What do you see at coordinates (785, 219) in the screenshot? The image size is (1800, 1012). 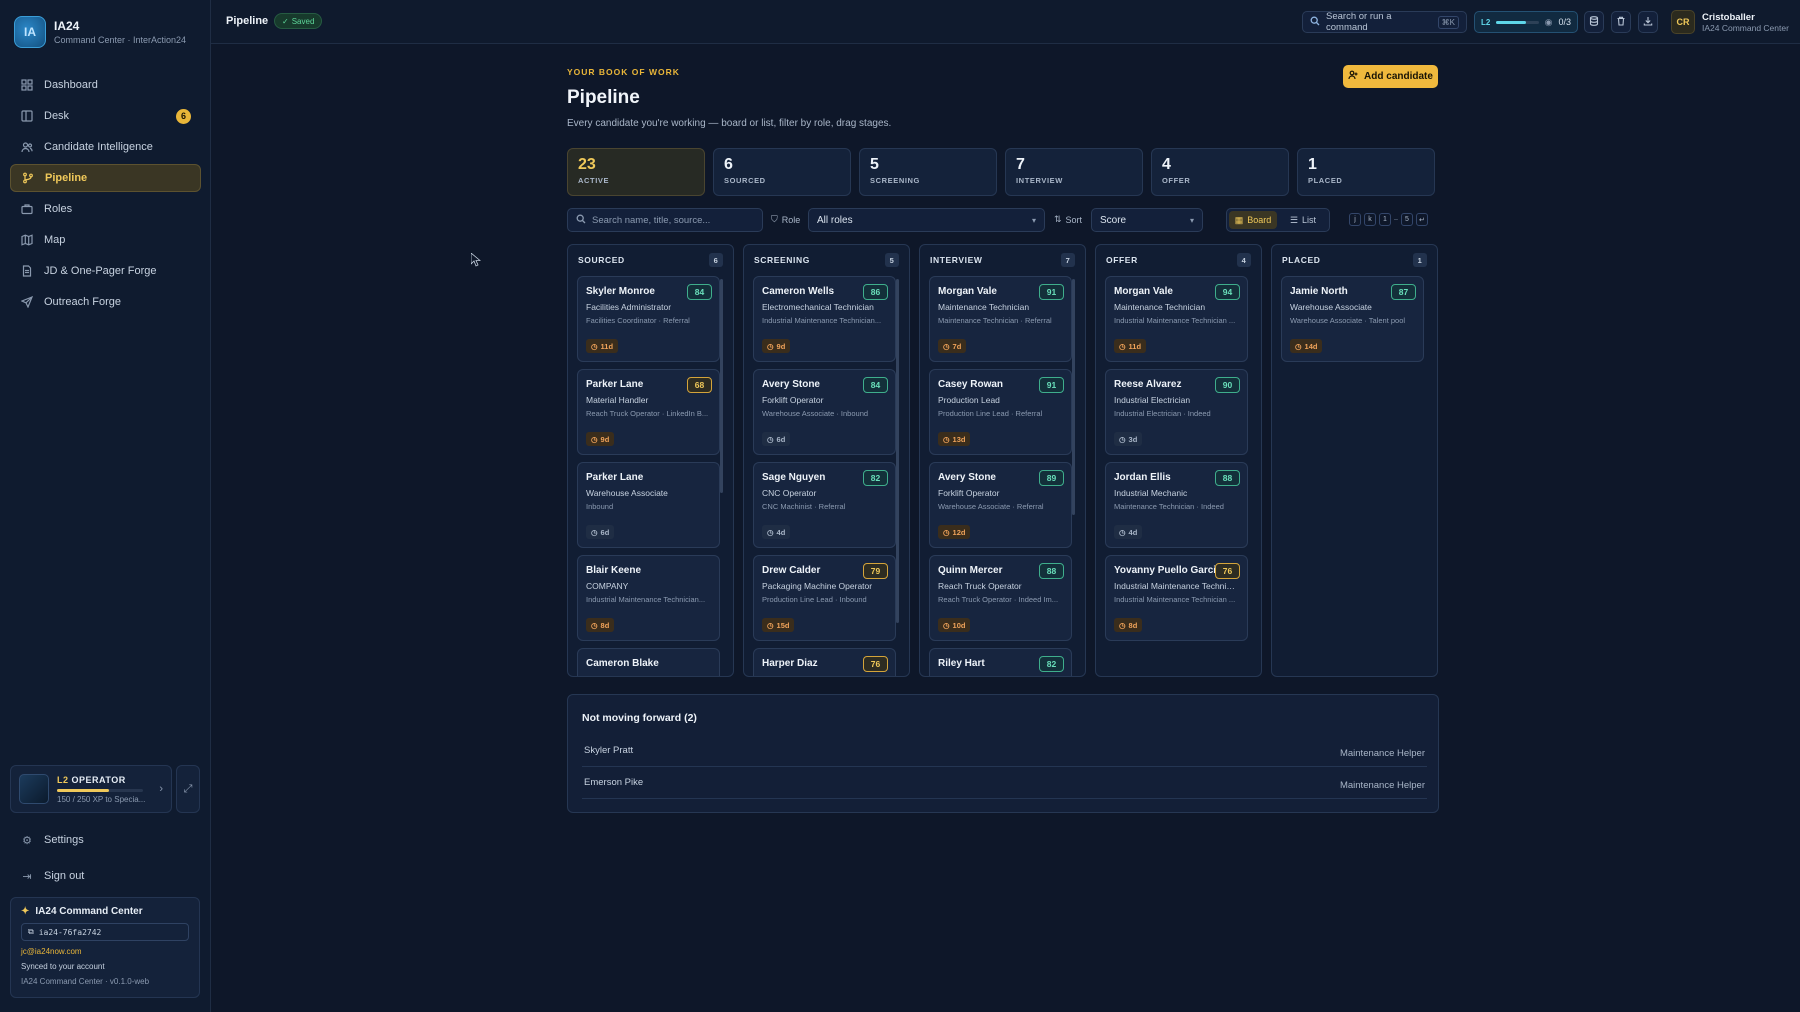 I see `role-filter-label: ⛉ Role` at bounding box center [785, 219].